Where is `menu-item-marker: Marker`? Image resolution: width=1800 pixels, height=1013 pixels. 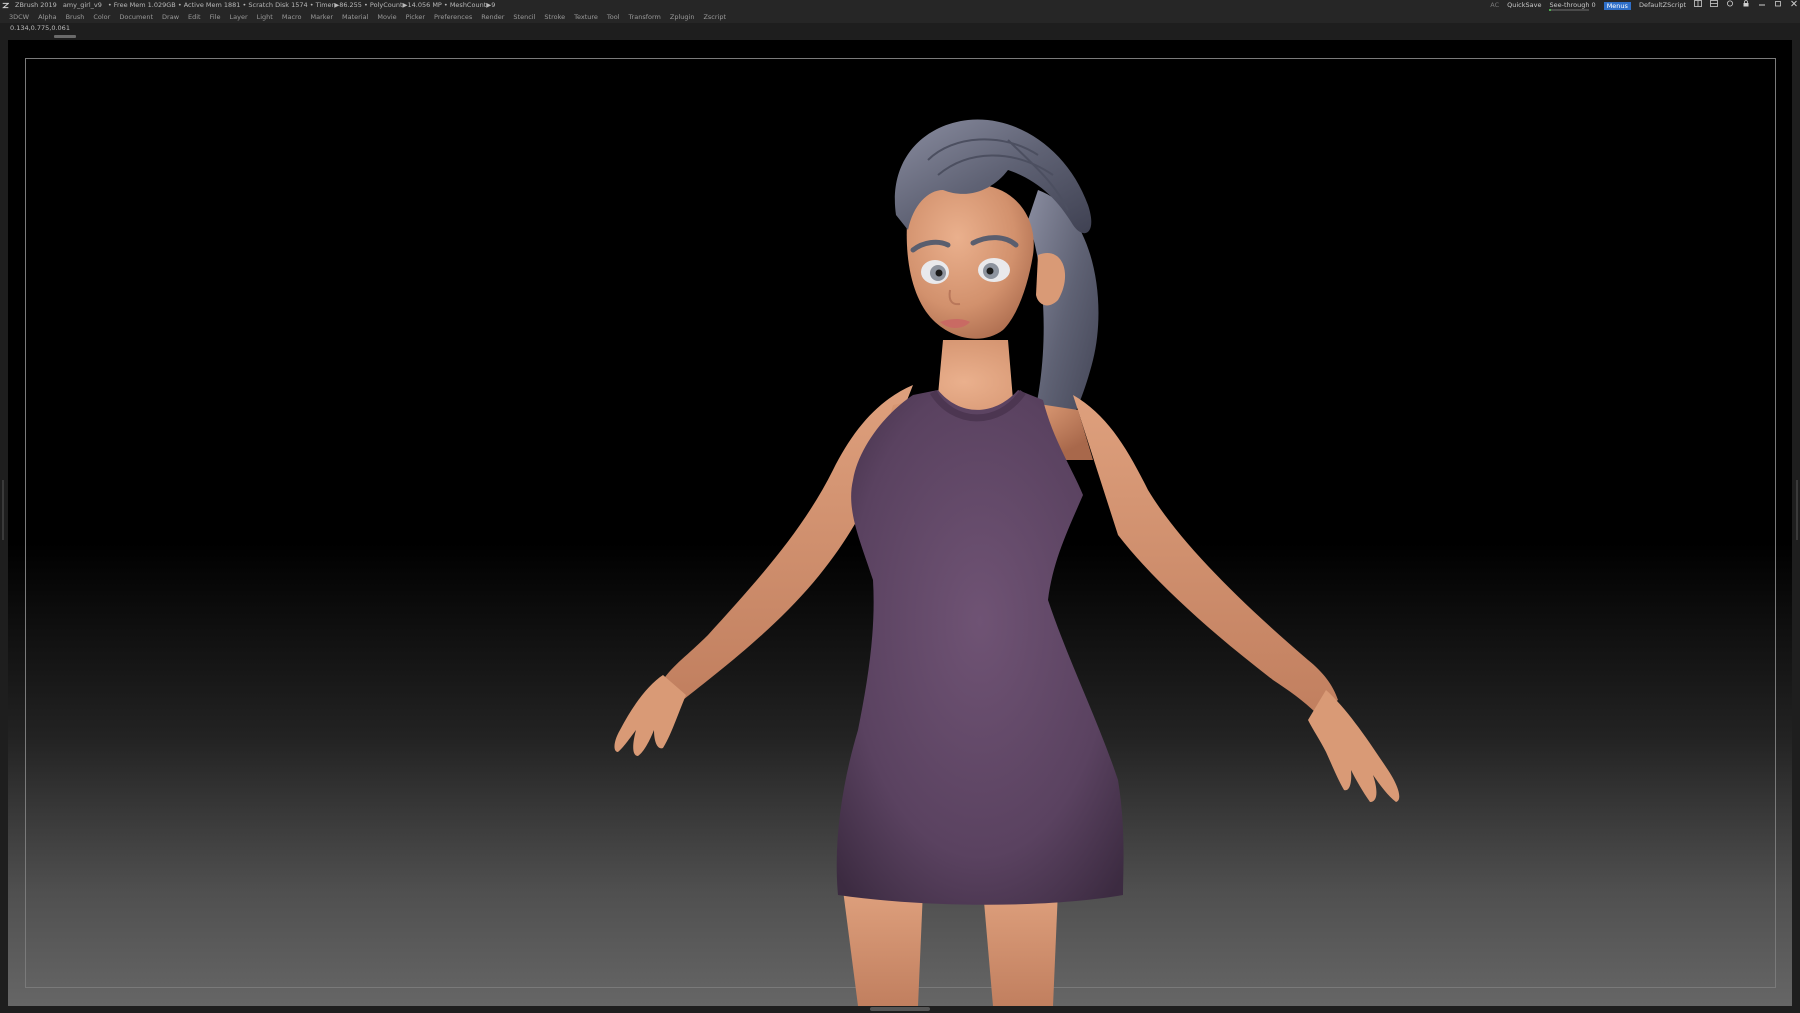 menu-item-marker: Marker is located at coordinates (322, 17).